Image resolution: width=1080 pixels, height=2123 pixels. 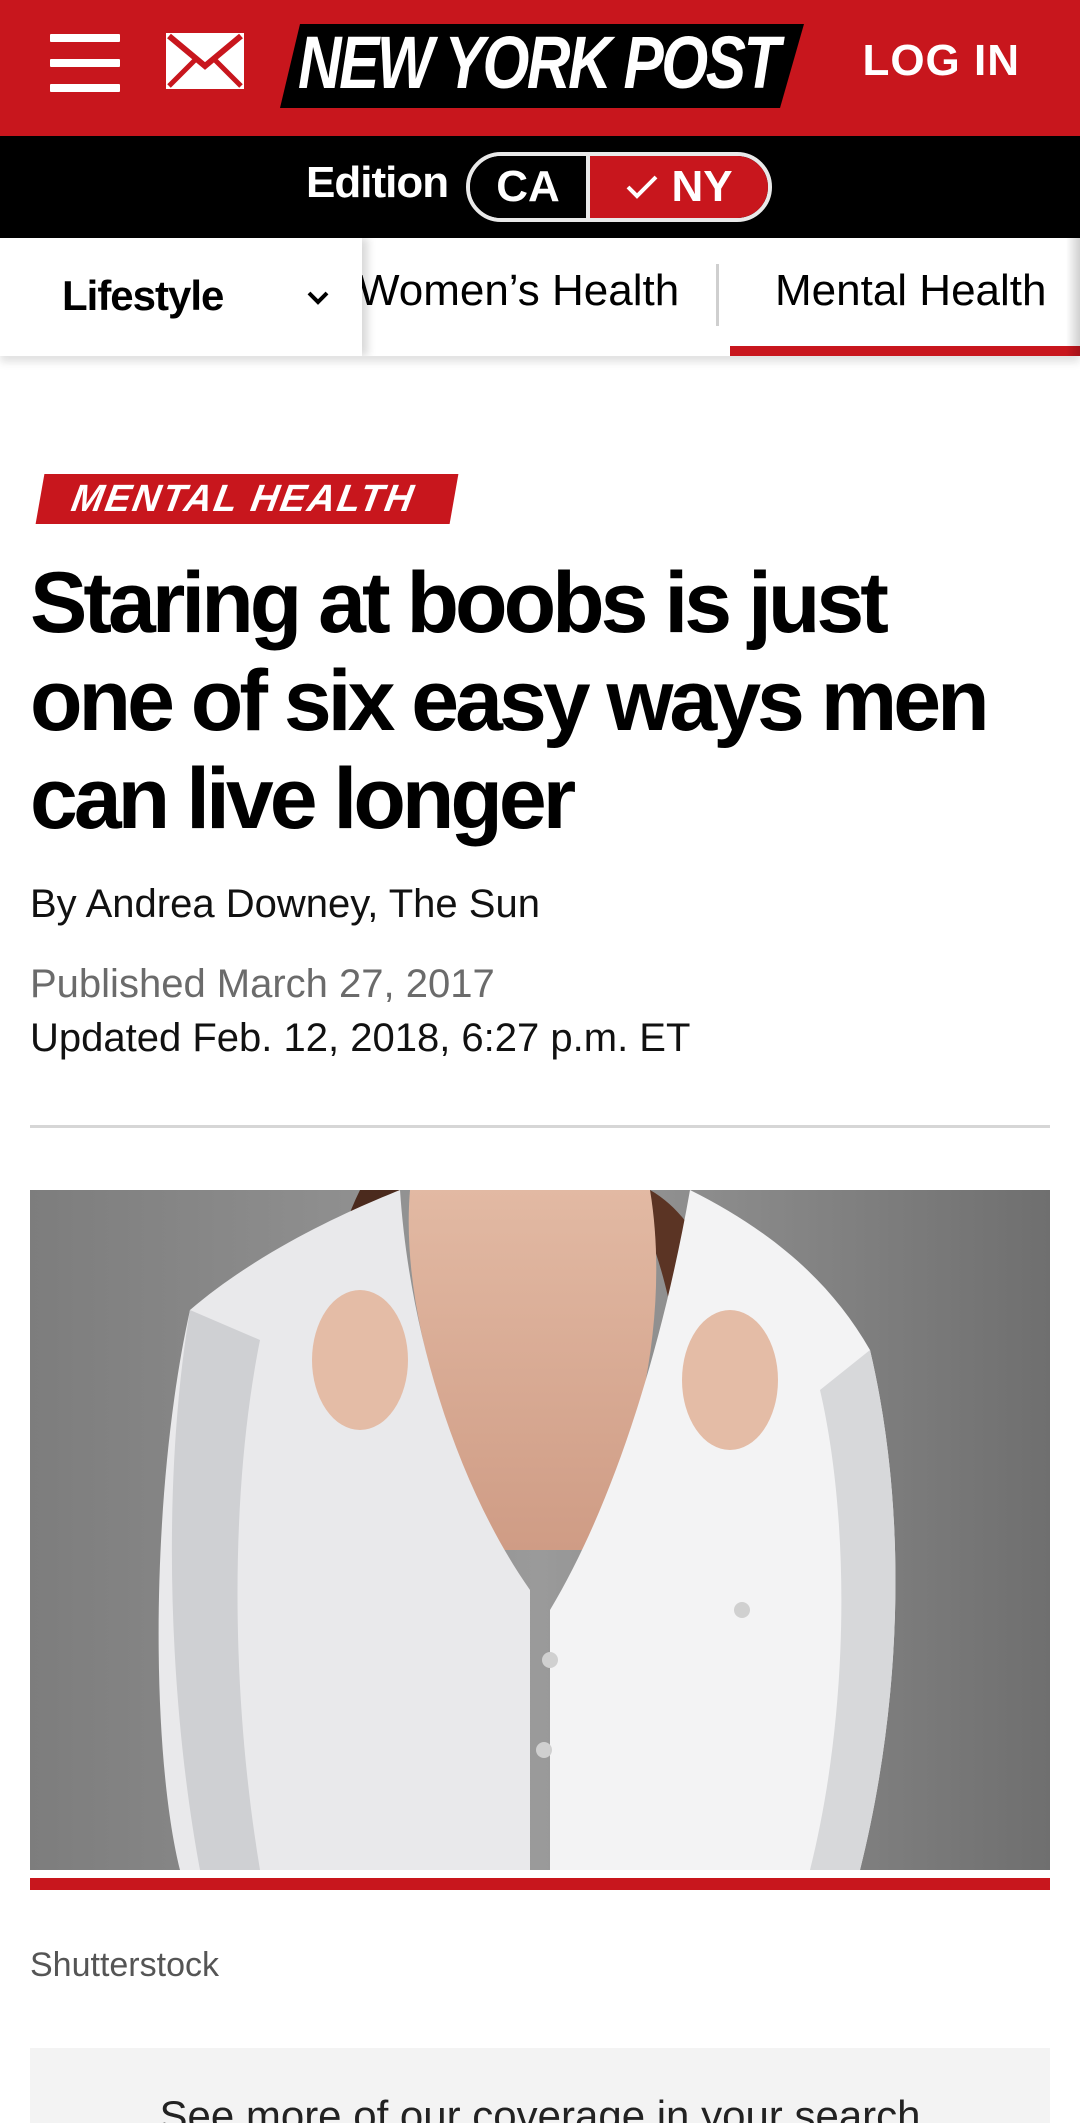 I want to click on updated-date: Updated Feb. 12, 2018, 6:27 p.m. ET, so click(x=360, y=1038).